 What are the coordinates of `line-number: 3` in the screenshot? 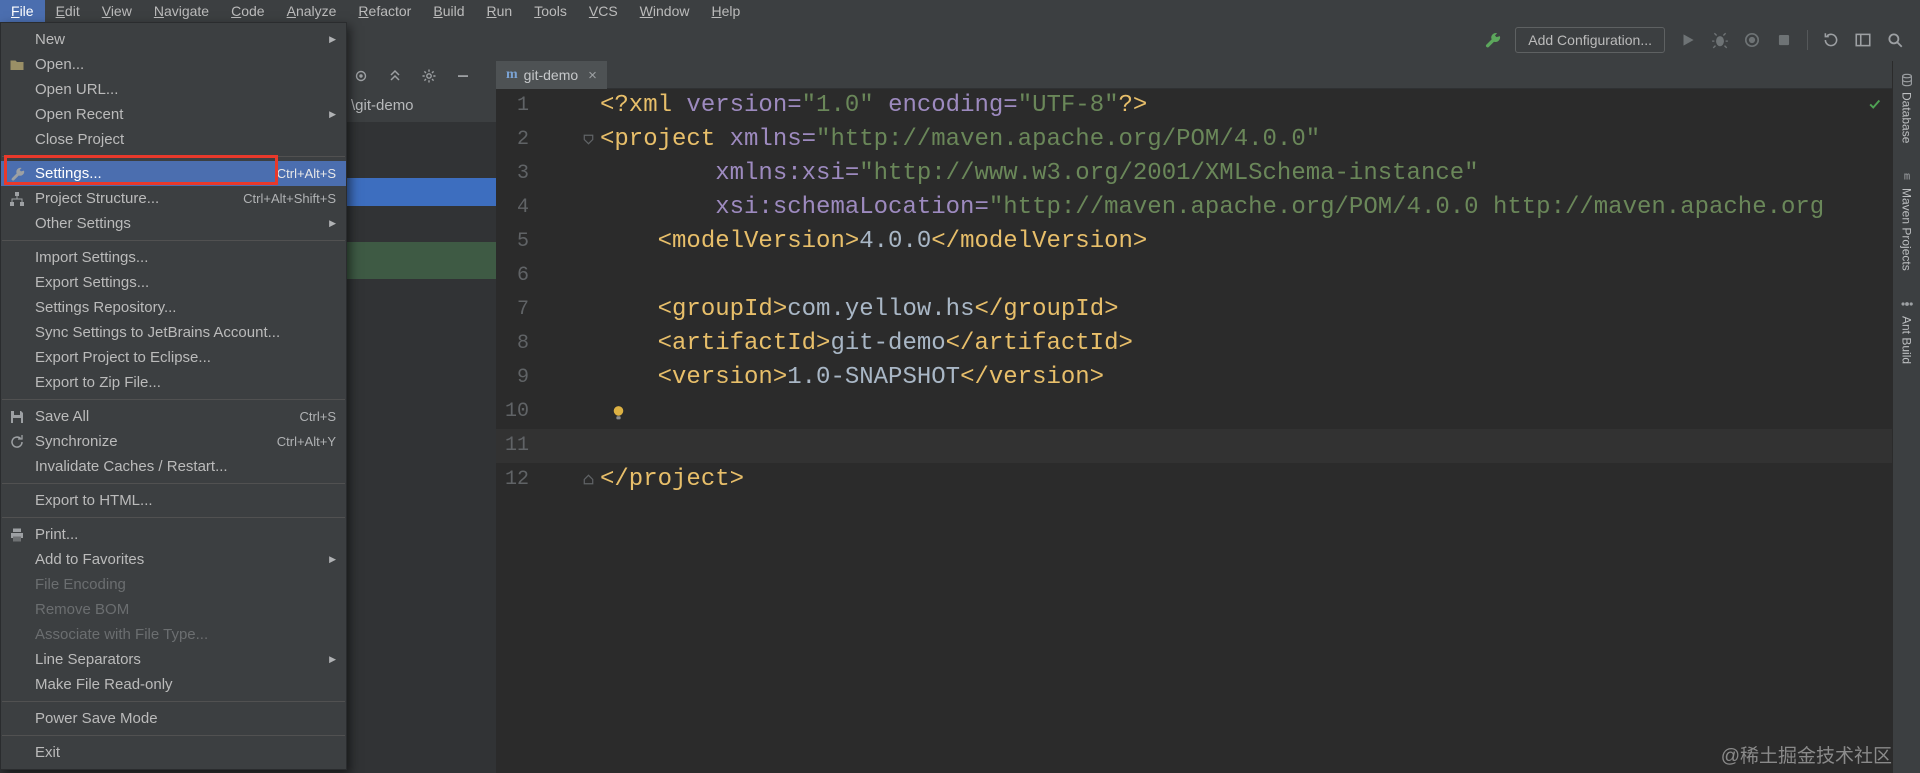 It's located at (522, 173).